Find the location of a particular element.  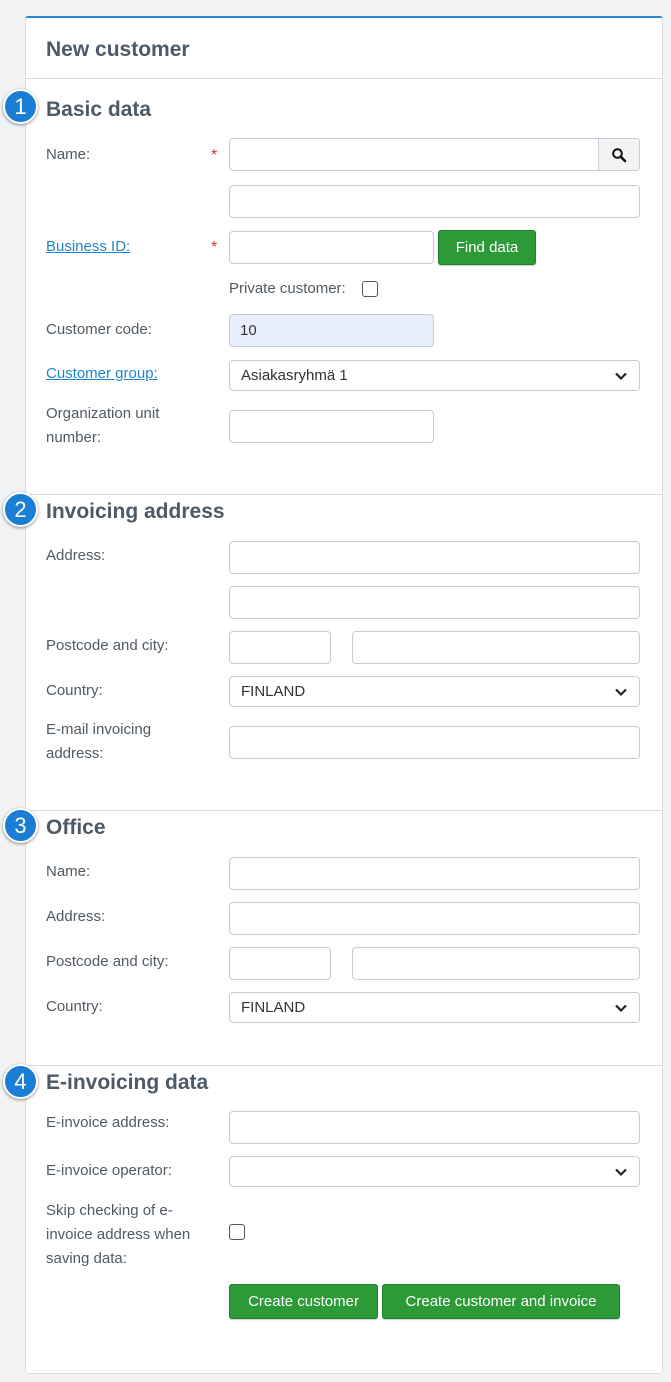

skip-check-label-line3: saving data: is located at coordinates (86, 1258).